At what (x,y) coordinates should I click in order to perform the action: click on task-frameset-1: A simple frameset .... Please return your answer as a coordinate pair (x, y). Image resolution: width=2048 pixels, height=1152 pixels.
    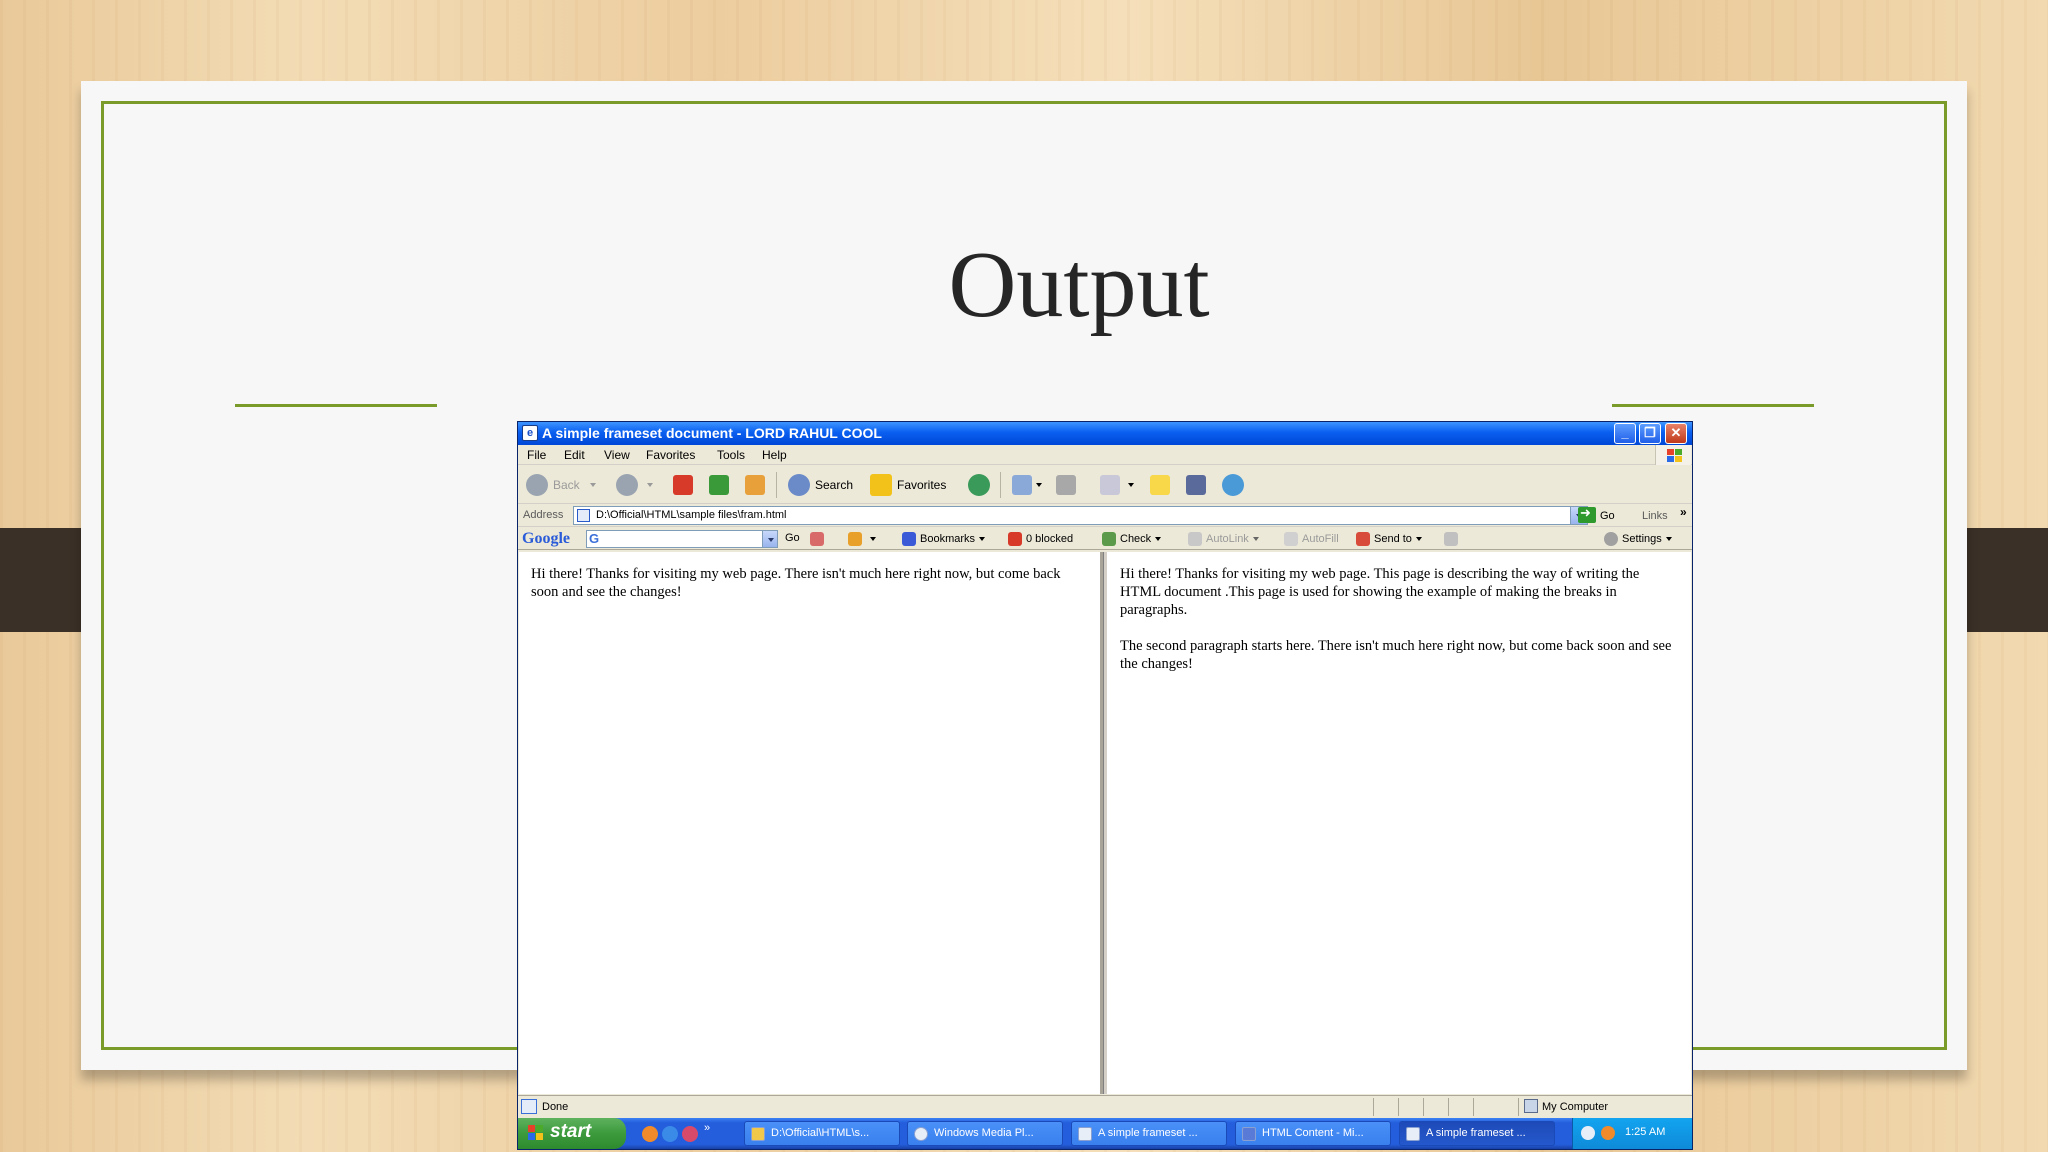
    Looking at the image, I should click on (1149, 1133).